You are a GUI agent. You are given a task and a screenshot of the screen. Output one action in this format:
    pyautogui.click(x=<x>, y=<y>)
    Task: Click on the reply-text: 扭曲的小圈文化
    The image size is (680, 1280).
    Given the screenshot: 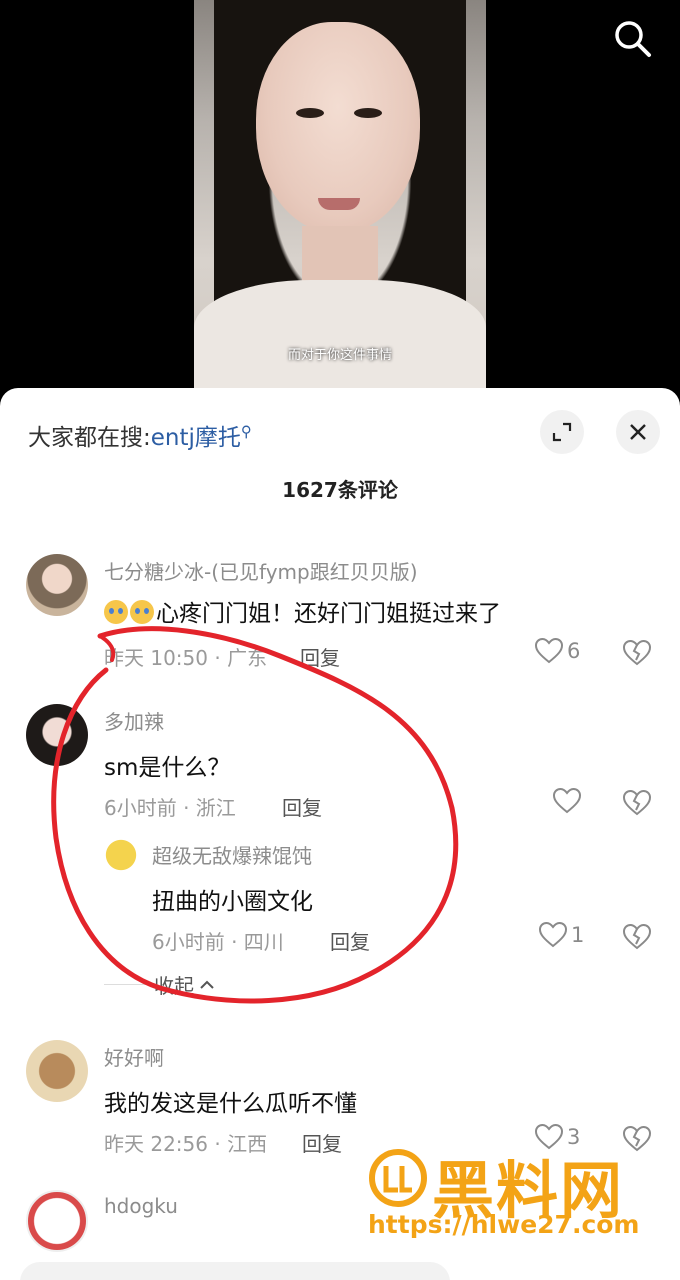 What is the action you would take?
    pyautogui.click(x=232, y=902)
    